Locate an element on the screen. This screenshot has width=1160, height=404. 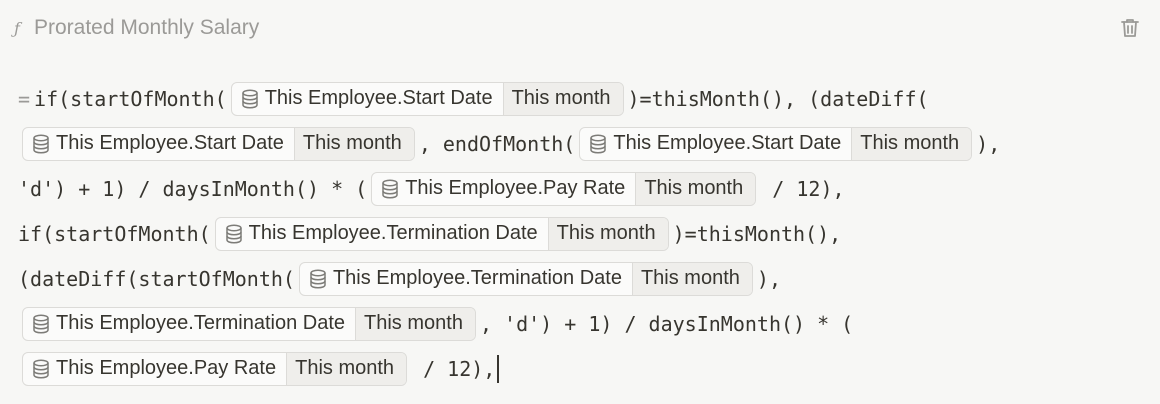
formula-code: 'd') + 1) / daysInMonth() * ( is located at coordinates (193, 188).